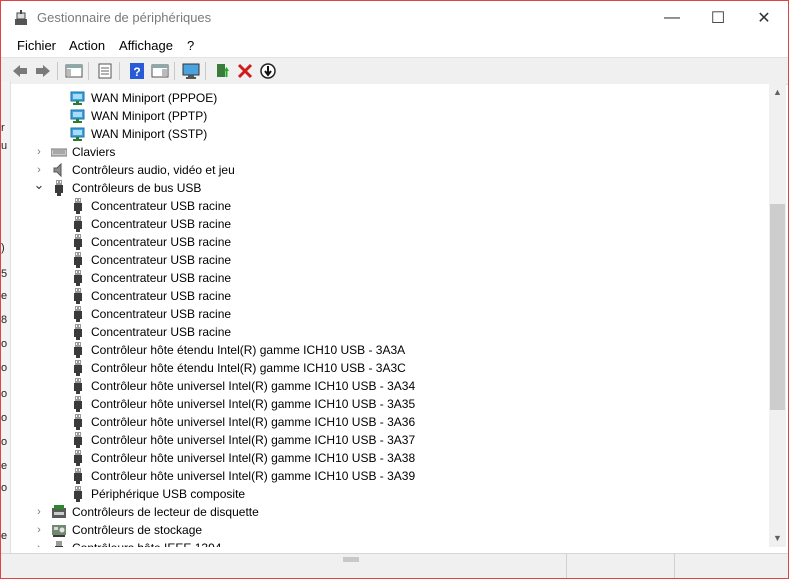  Describe the element at coordinates (74, 71) in the screenshot. I see `show-hide-console-tree-icon` at that location.